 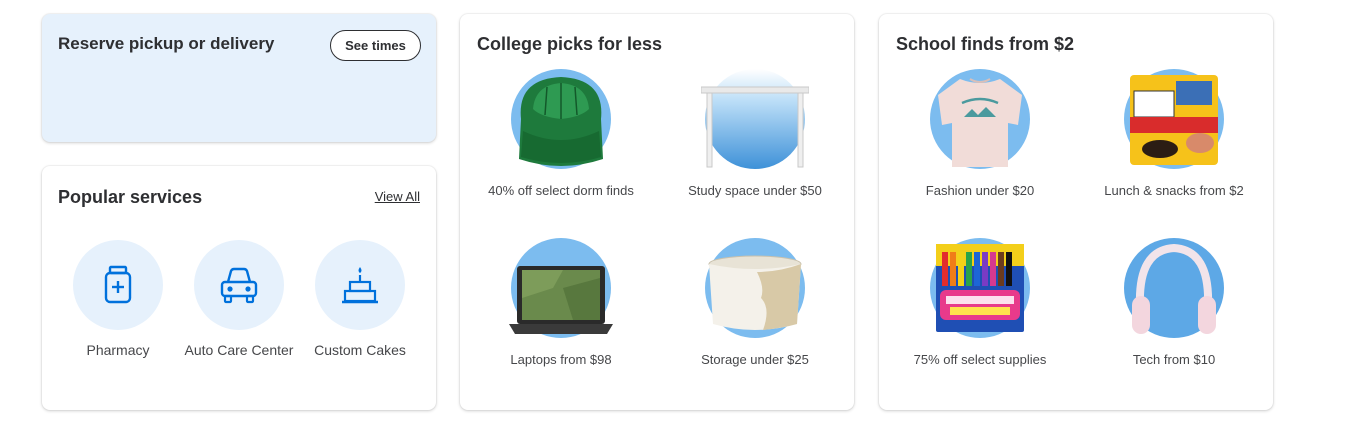 I want to click on tile-fashion: Fashion under $20, so click(x=980, y=133).